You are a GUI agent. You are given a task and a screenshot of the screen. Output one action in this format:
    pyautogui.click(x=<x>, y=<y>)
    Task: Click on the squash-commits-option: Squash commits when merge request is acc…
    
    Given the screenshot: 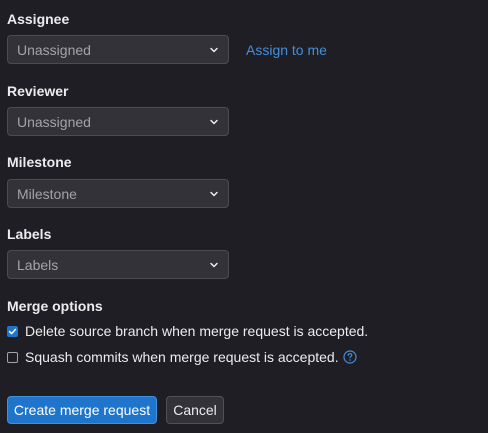 What is the action you would take?
    pyautogui.click(x=182, y=357)
    